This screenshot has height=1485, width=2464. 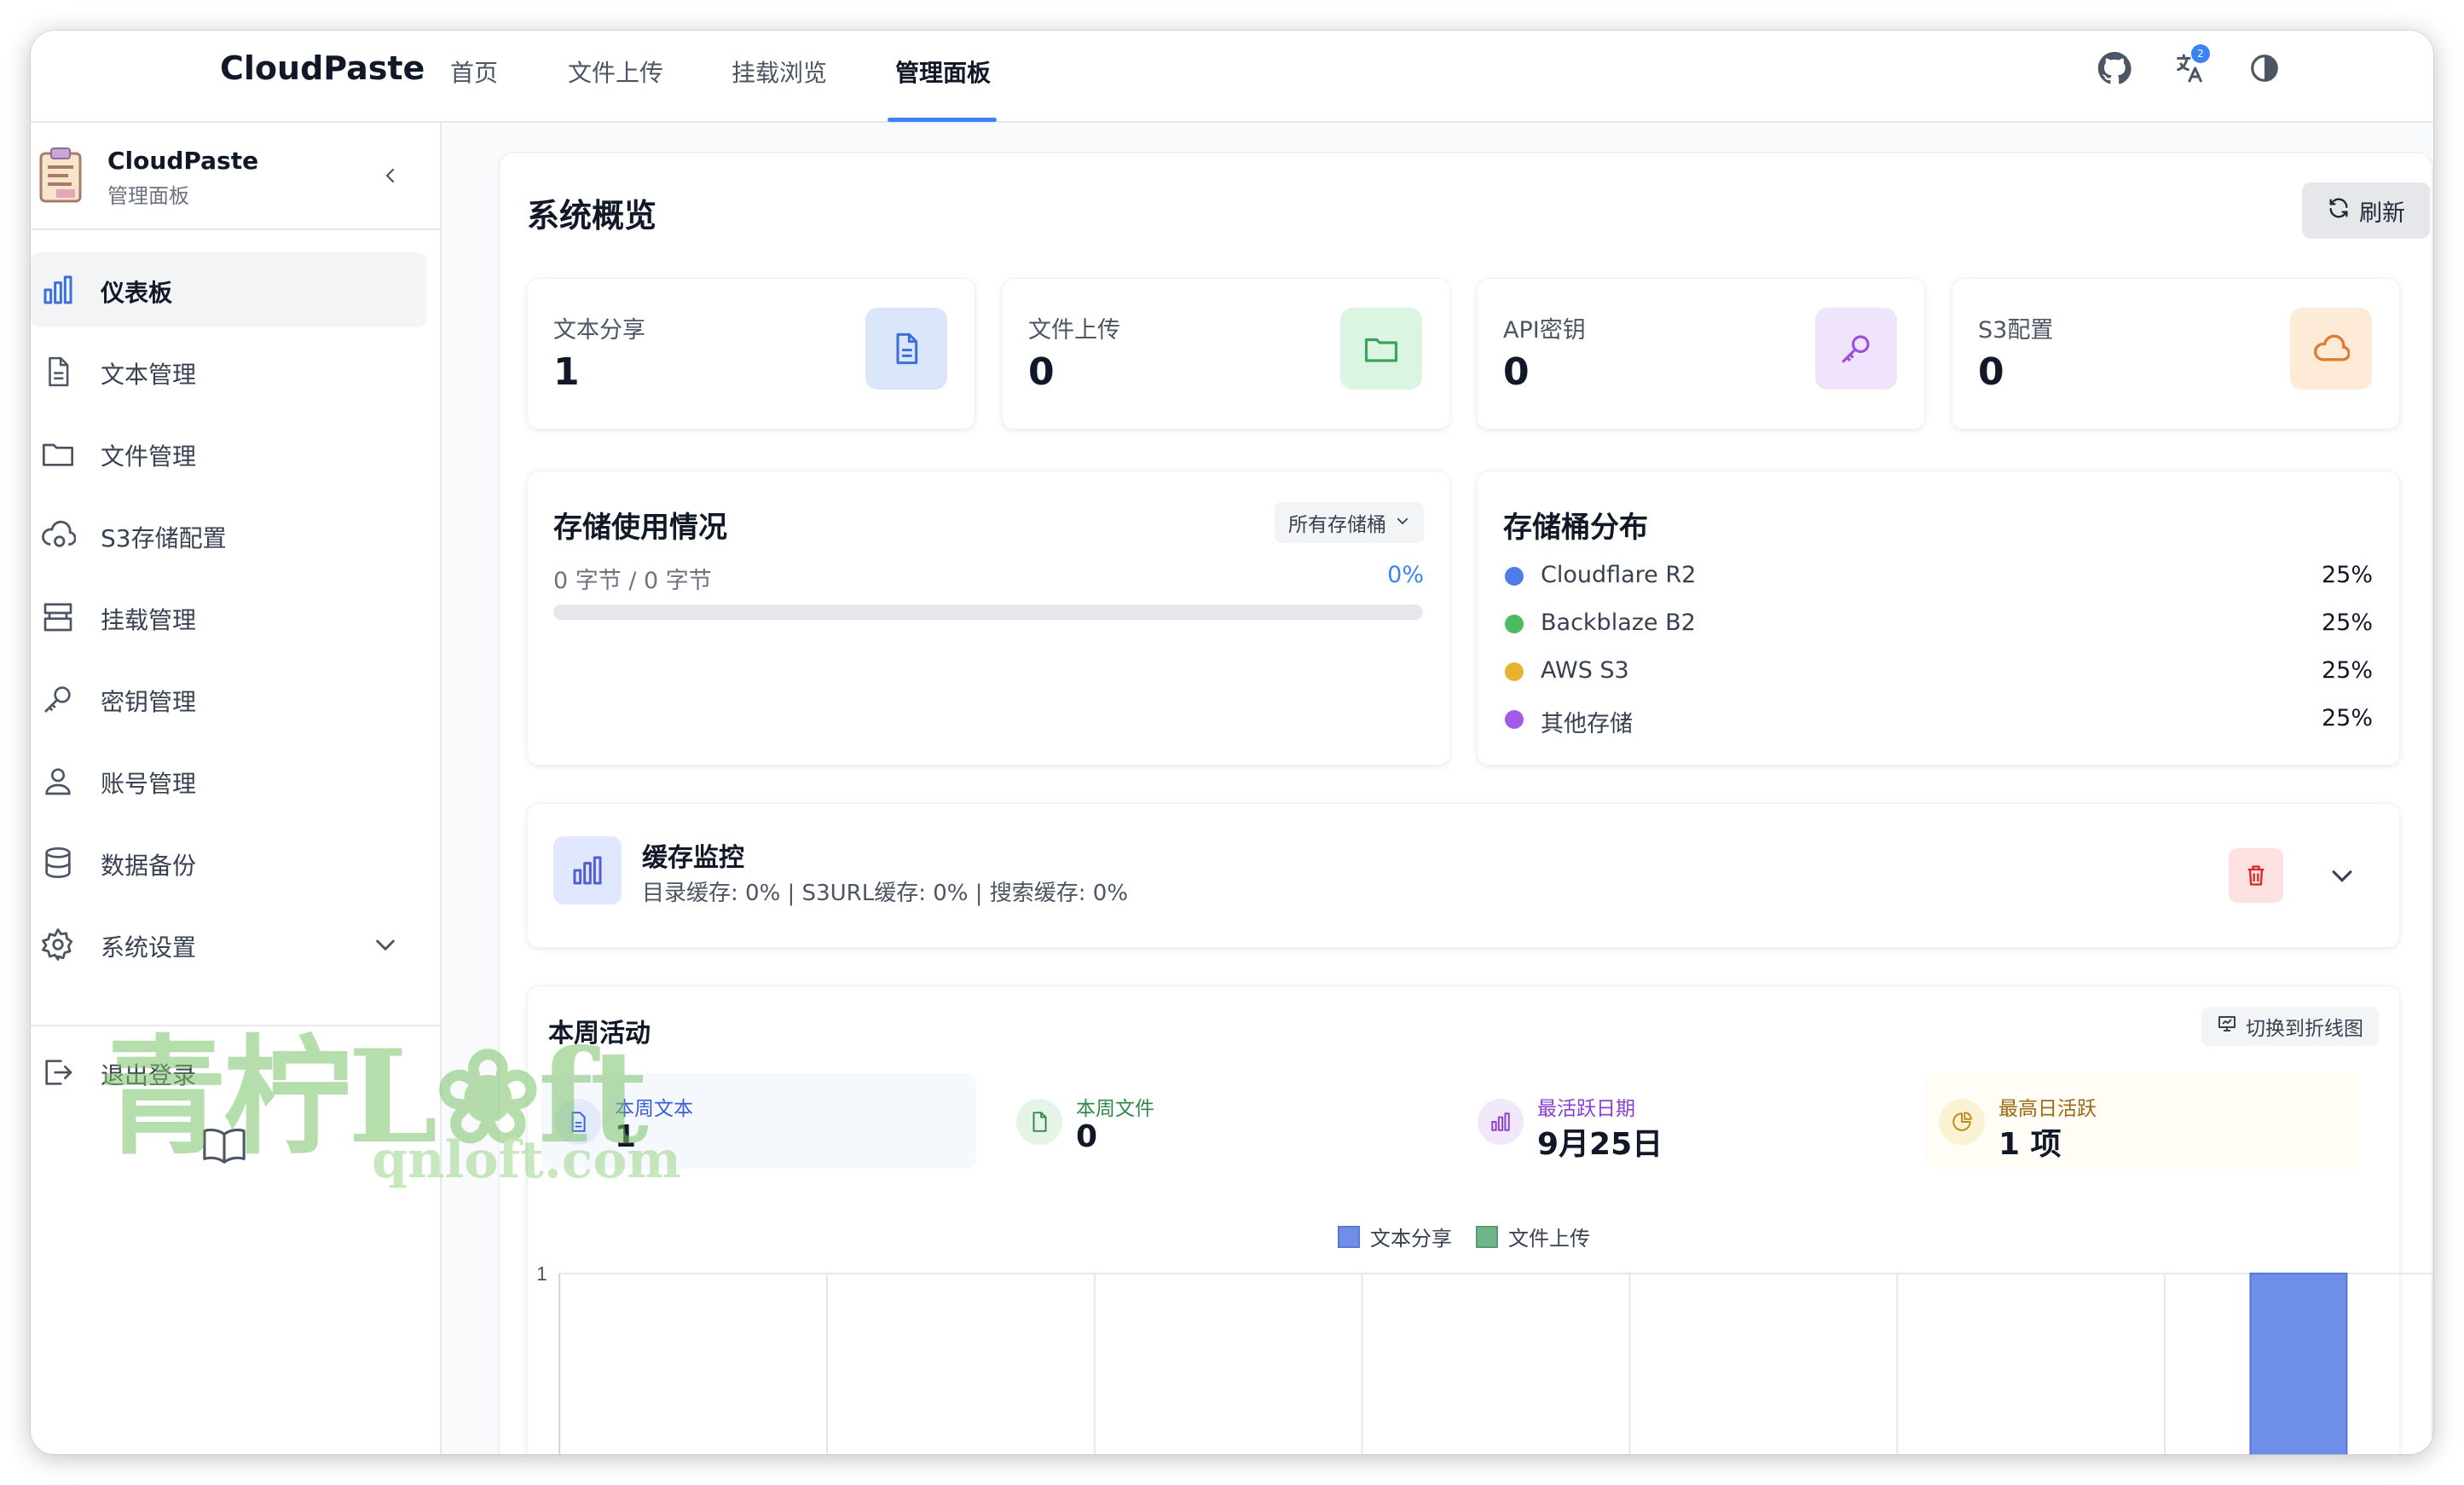 What do you see at coordinates (599, 328) in the screenshot?
I see `stat-label: 文本分享` at bounding box center [599, 328].